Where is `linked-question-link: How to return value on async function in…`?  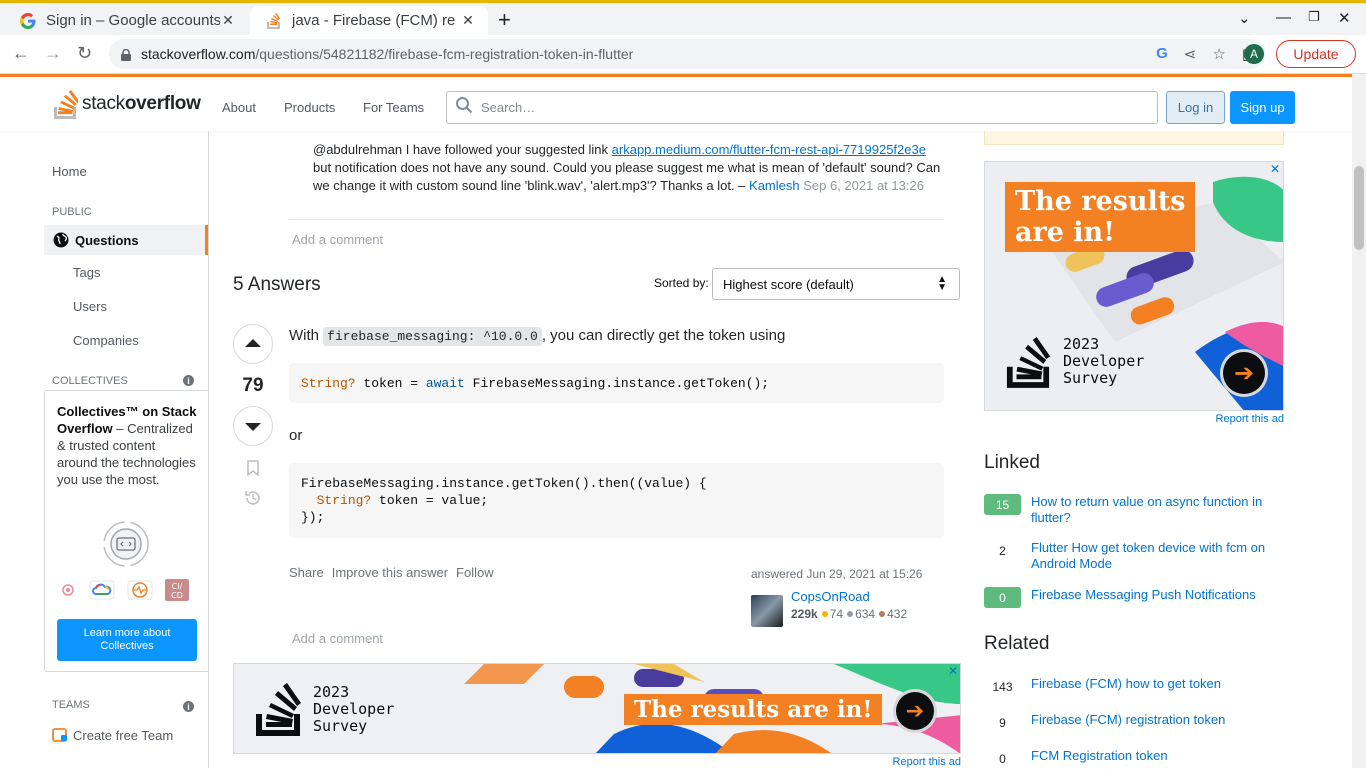 linked-question-link: How to return value on async function in… is located at coordinates (1157, 510).